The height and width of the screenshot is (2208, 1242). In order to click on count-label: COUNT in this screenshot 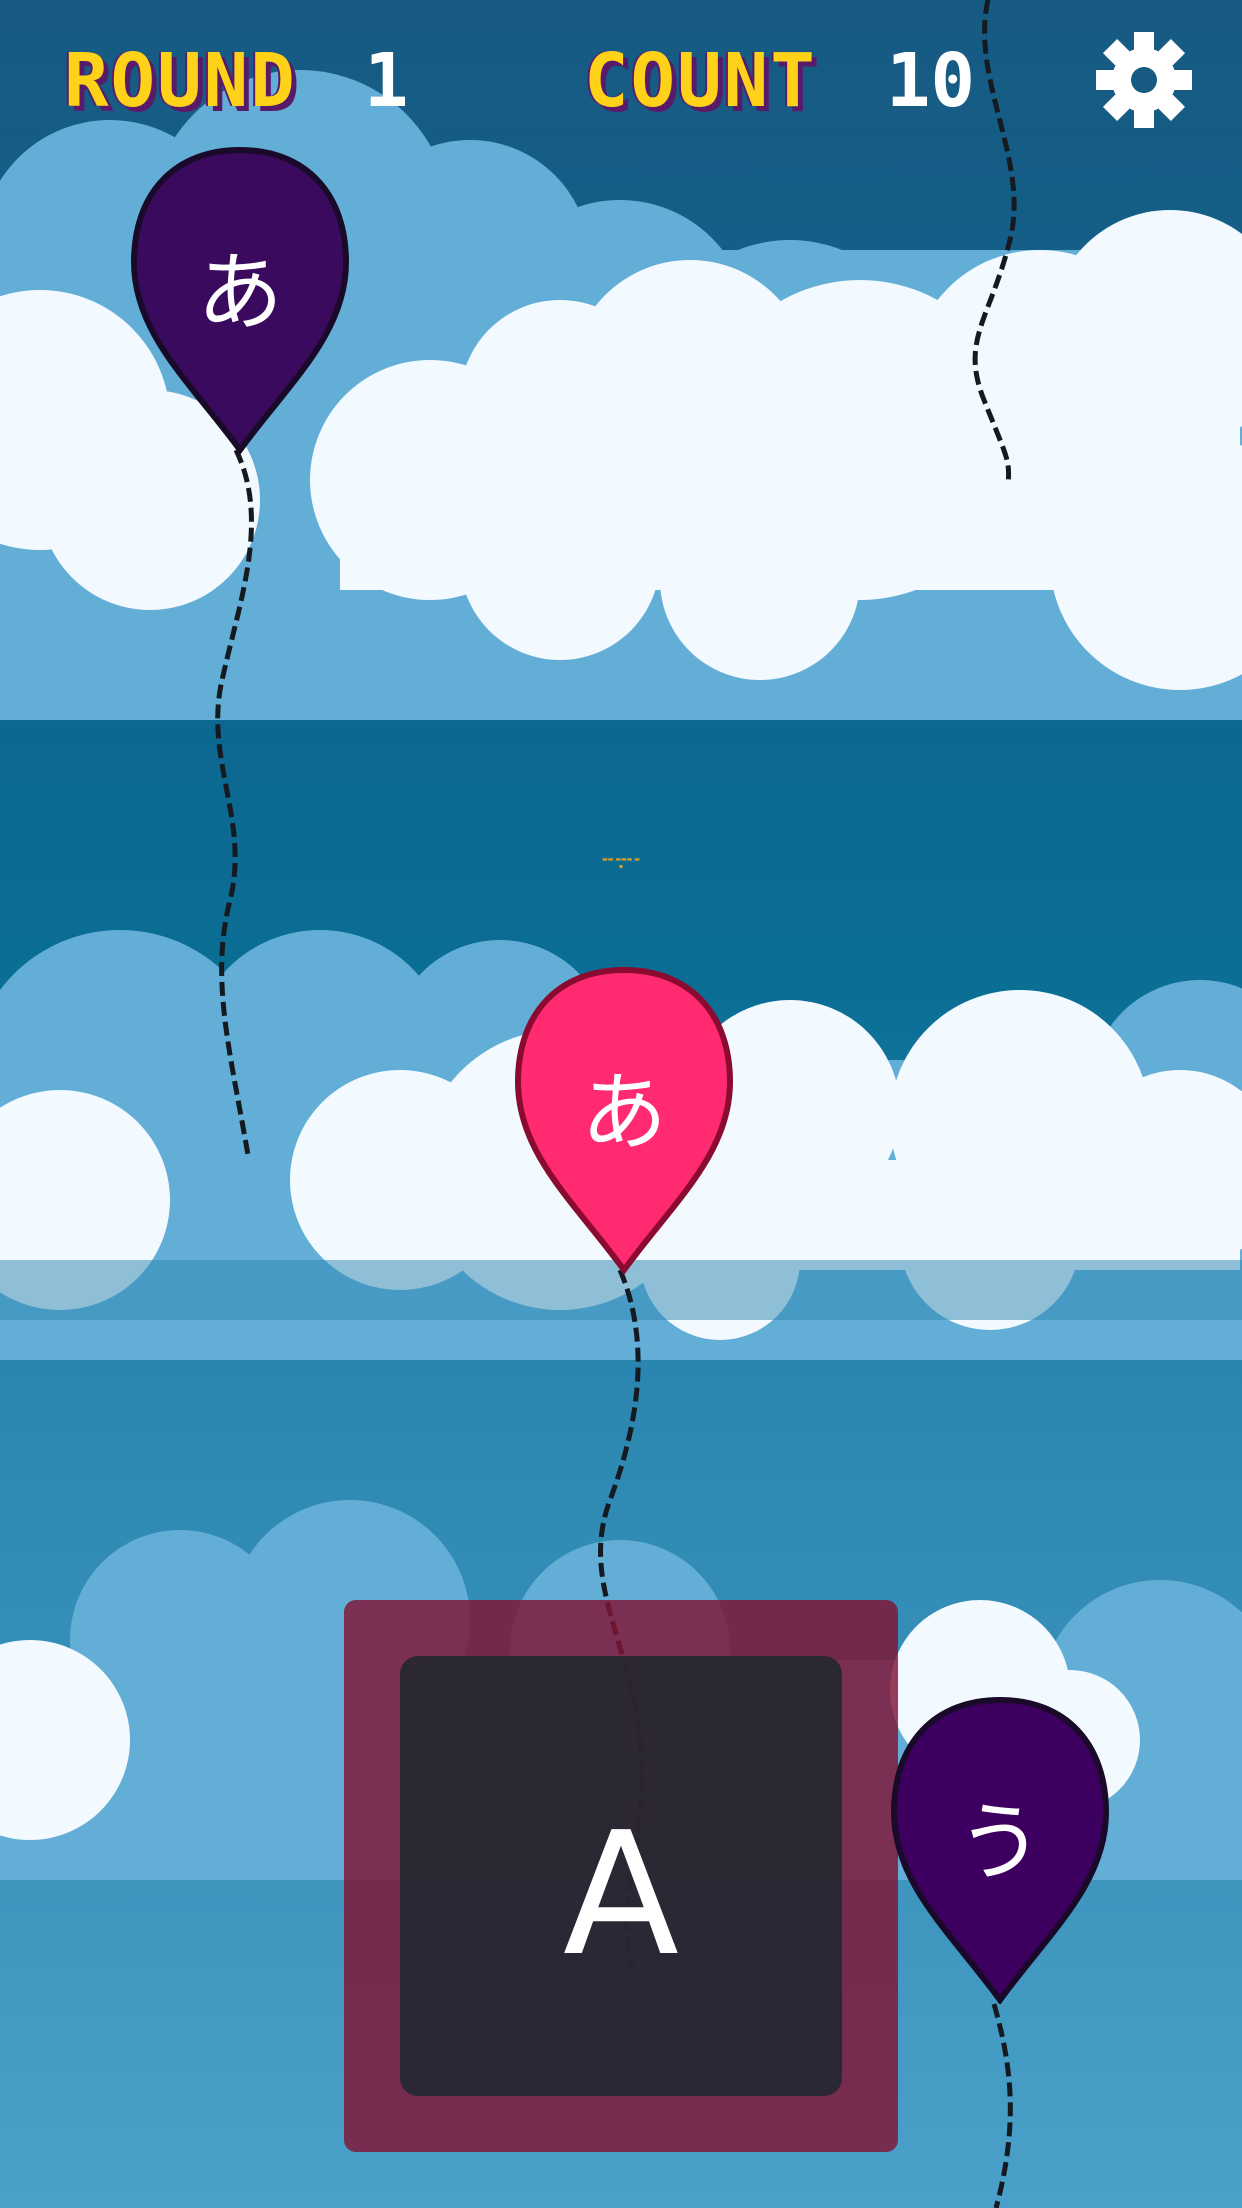, I will do `click(700, 81)`.